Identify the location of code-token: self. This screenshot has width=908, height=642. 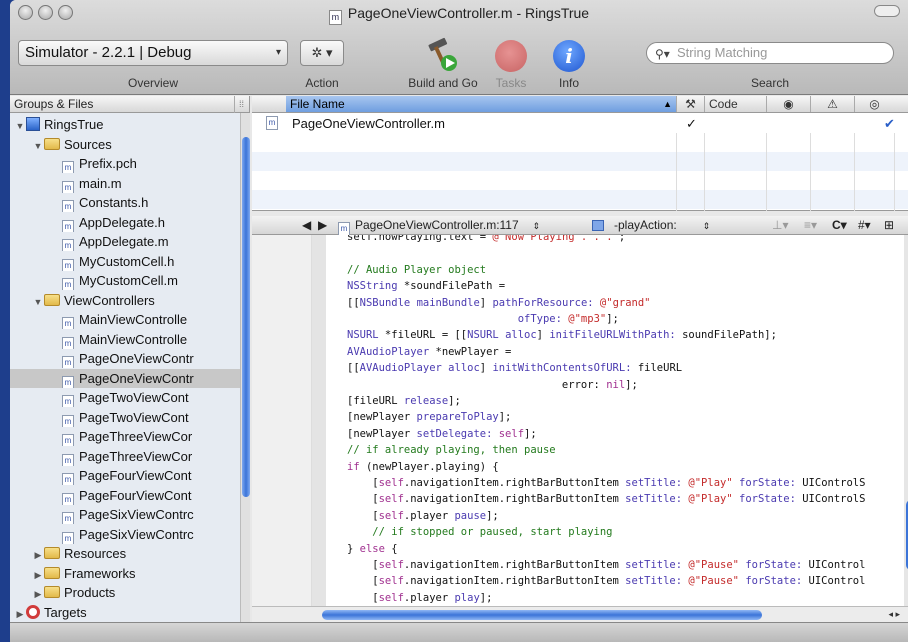
(391, 581).